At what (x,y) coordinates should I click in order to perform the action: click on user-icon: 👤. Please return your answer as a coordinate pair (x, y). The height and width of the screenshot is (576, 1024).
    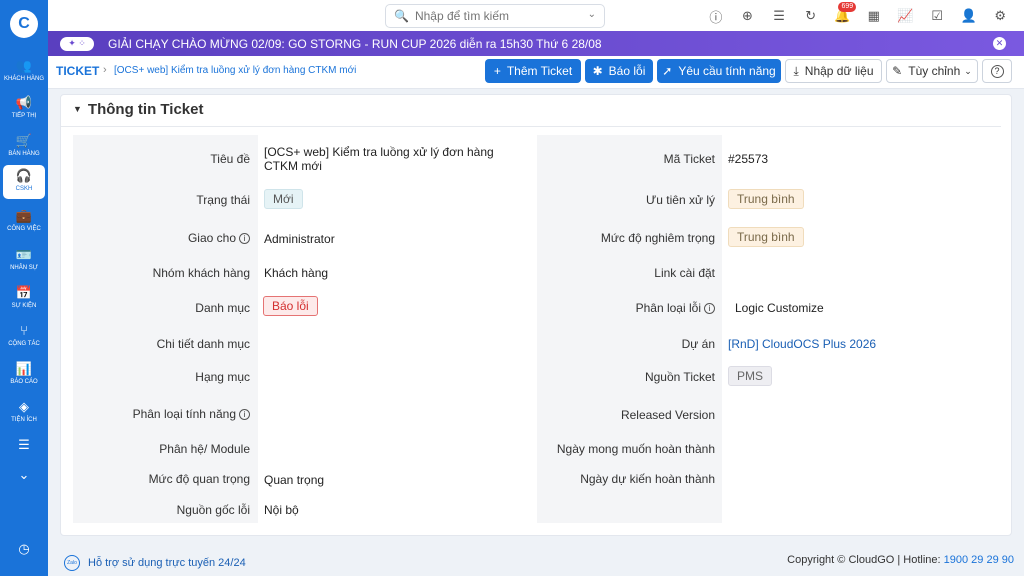
    Looking at the image, I should click on (969, 16).